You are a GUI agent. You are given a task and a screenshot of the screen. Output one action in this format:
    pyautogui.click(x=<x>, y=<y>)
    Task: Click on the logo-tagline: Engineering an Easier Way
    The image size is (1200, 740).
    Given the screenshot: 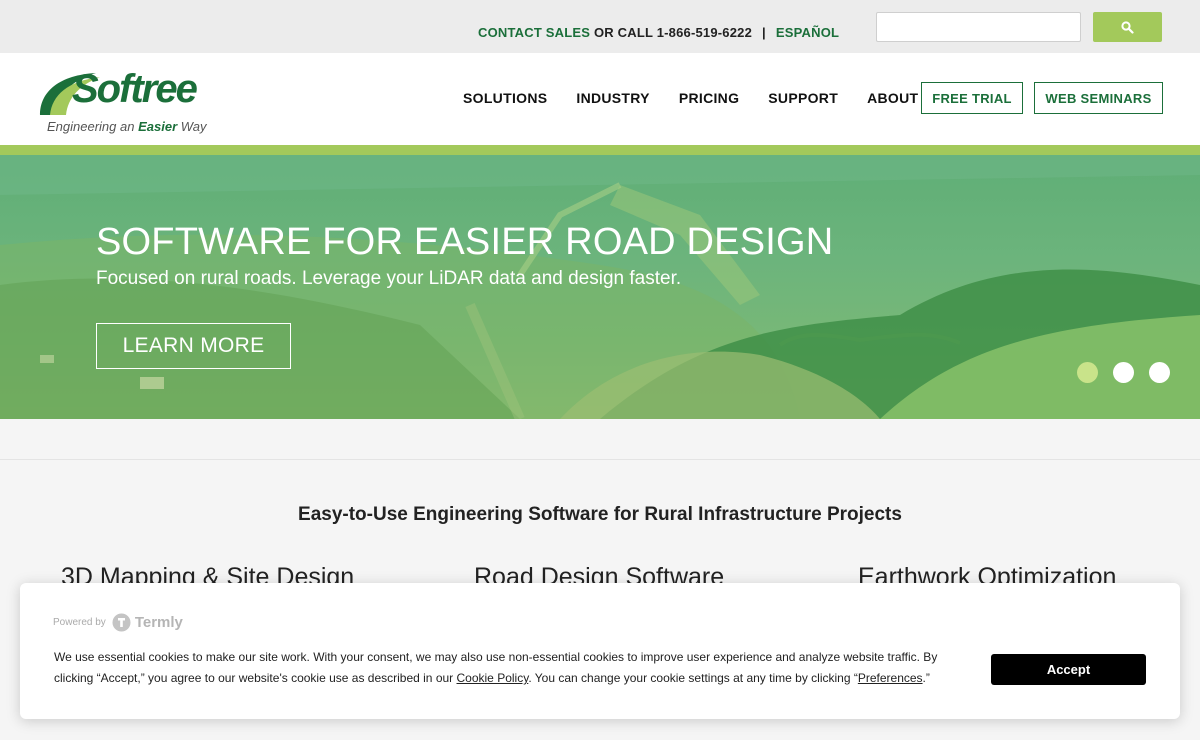 What is the action you would take?
    pyautogui.click(x=127, y=126)
    